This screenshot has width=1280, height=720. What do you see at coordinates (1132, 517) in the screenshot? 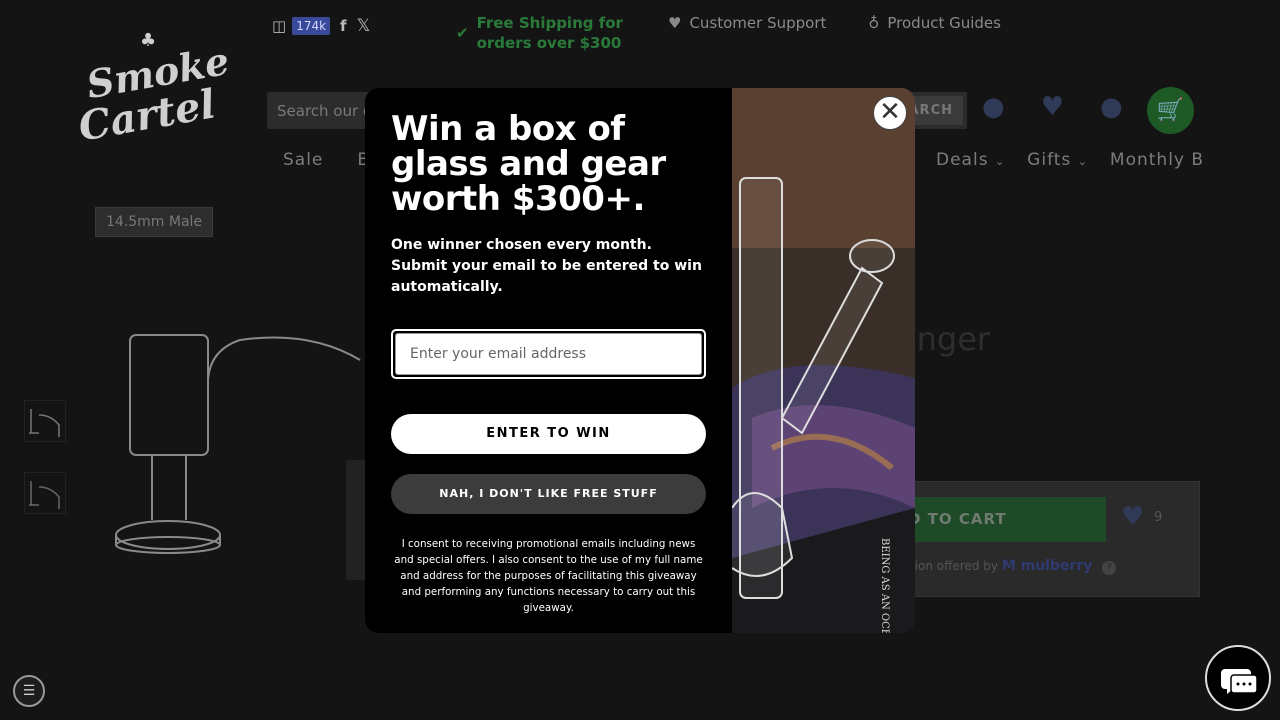
I see `wishlist-heart-icon: ♥` at bounding box center [1132, 517].